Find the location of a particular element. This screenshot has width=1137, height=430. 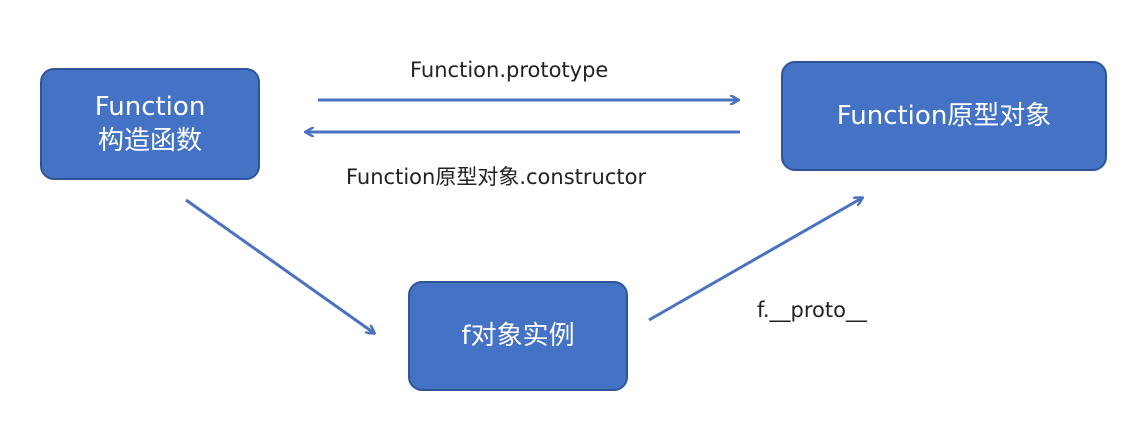

arrow-constructor-to-instance is located at coordinates (279, 265).